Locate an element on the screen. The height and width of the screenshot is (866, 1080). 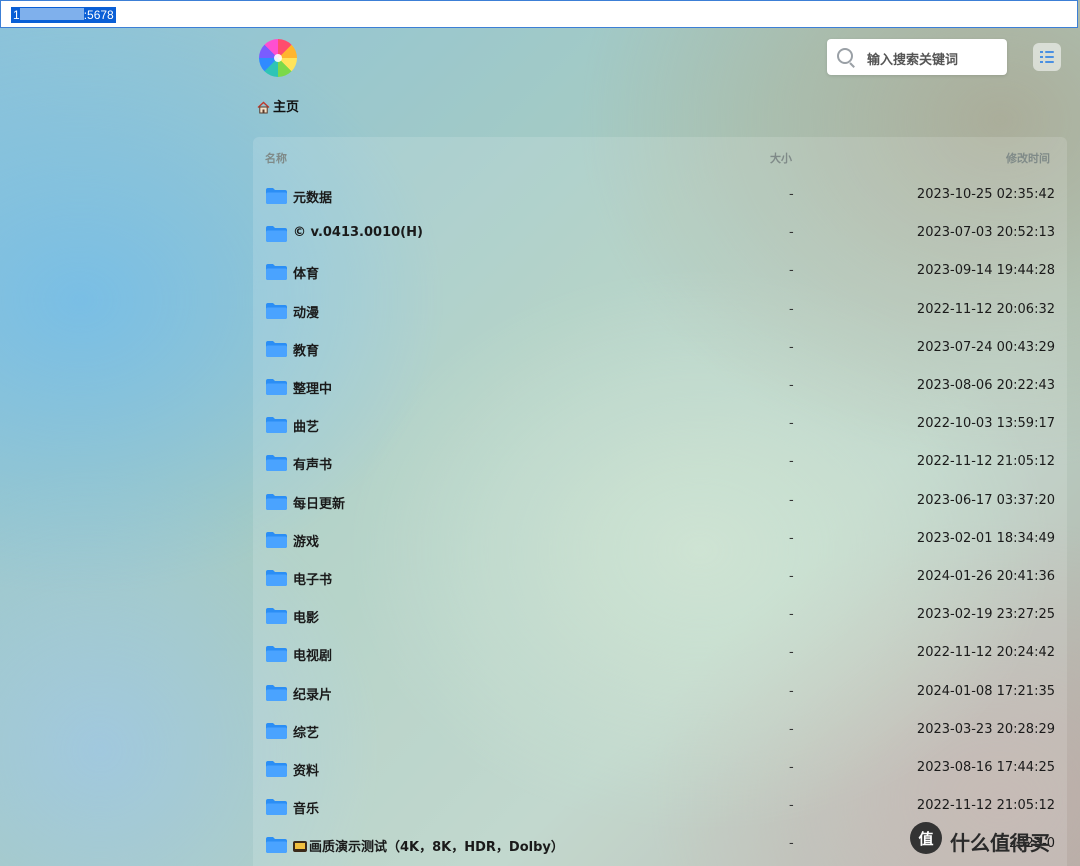
row-name: 音乐 is located at coordinates (306, 807).